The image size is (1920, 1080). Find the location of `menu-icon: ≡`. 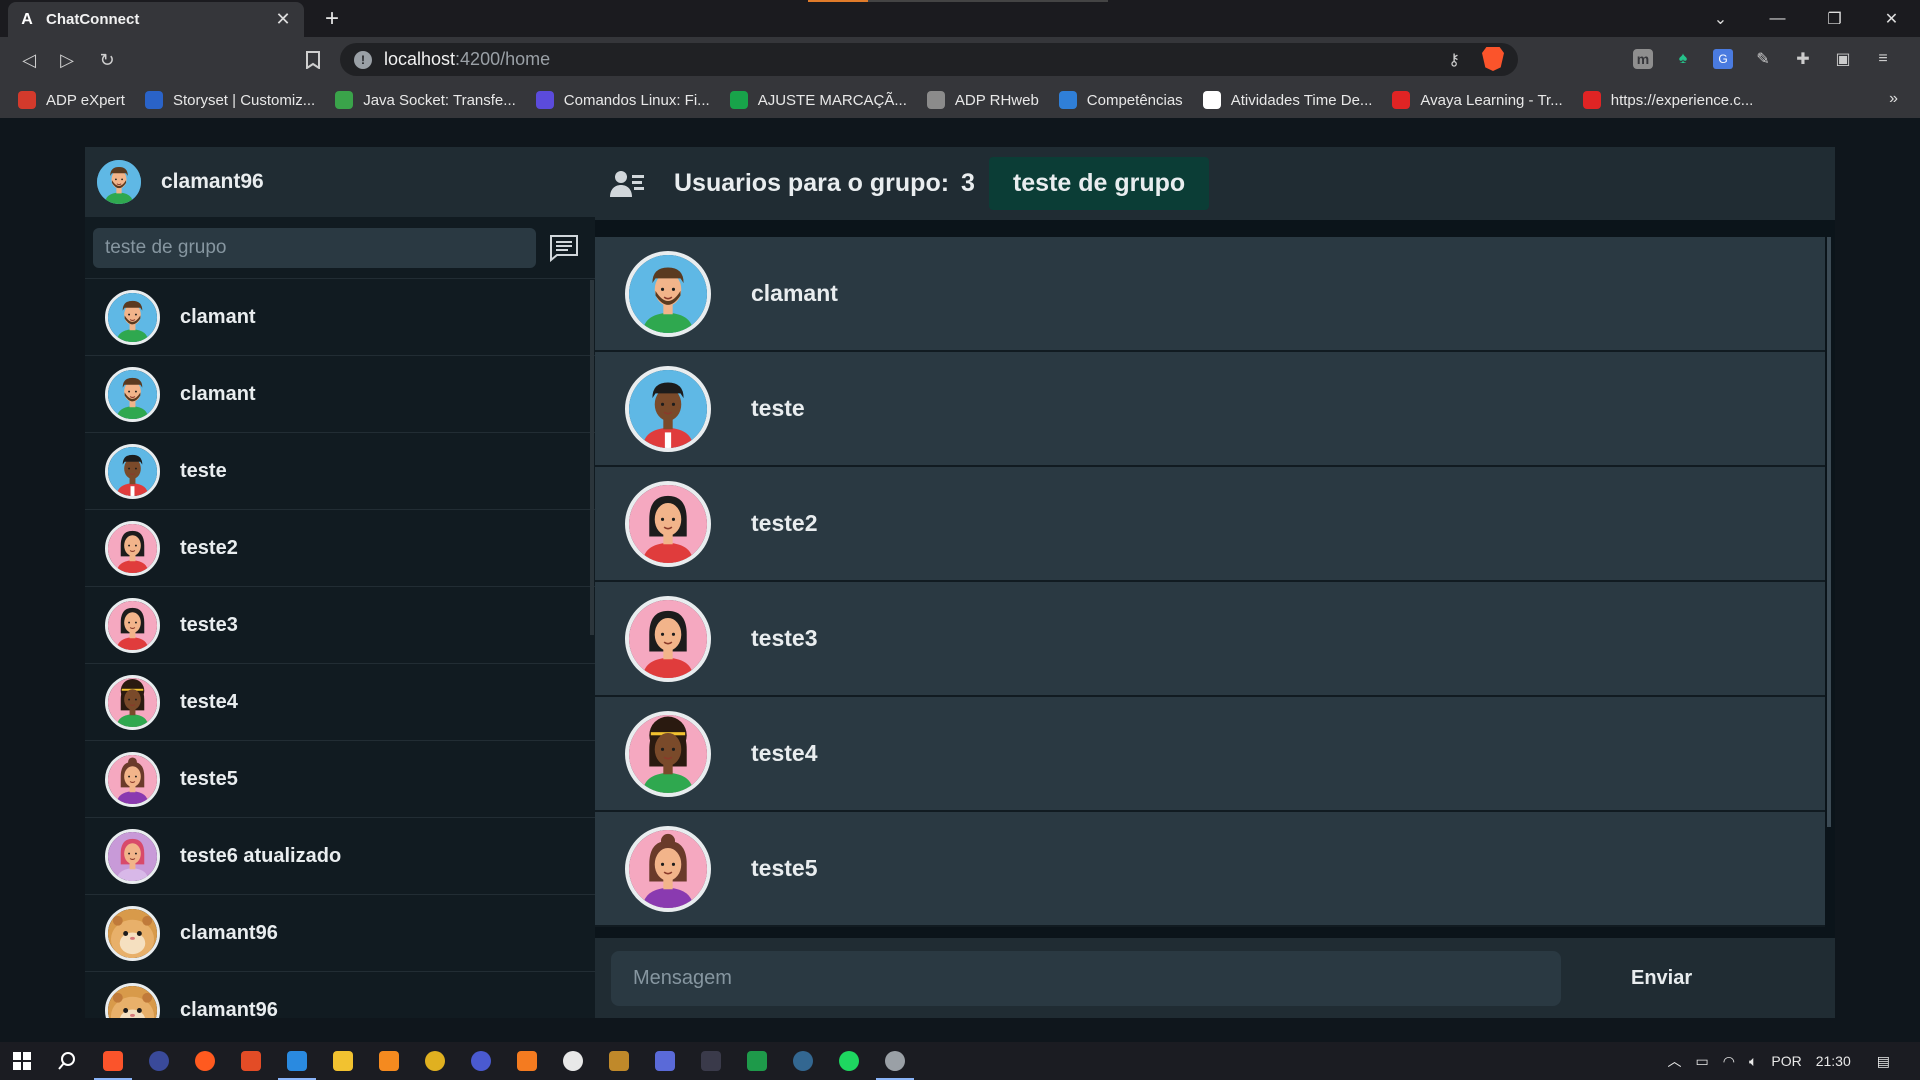

menu-icon: ≡ is located at coordinates (1883, 59).